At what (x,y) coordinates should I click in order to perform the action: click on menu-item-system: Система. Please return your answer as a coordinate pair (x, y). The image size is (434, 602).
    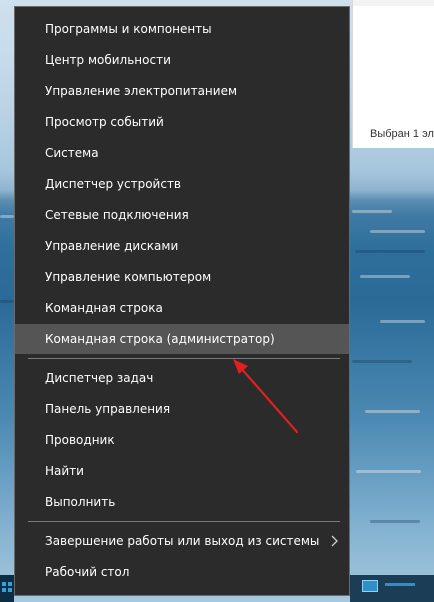
    Looking at the image, I should click on (182, 153).